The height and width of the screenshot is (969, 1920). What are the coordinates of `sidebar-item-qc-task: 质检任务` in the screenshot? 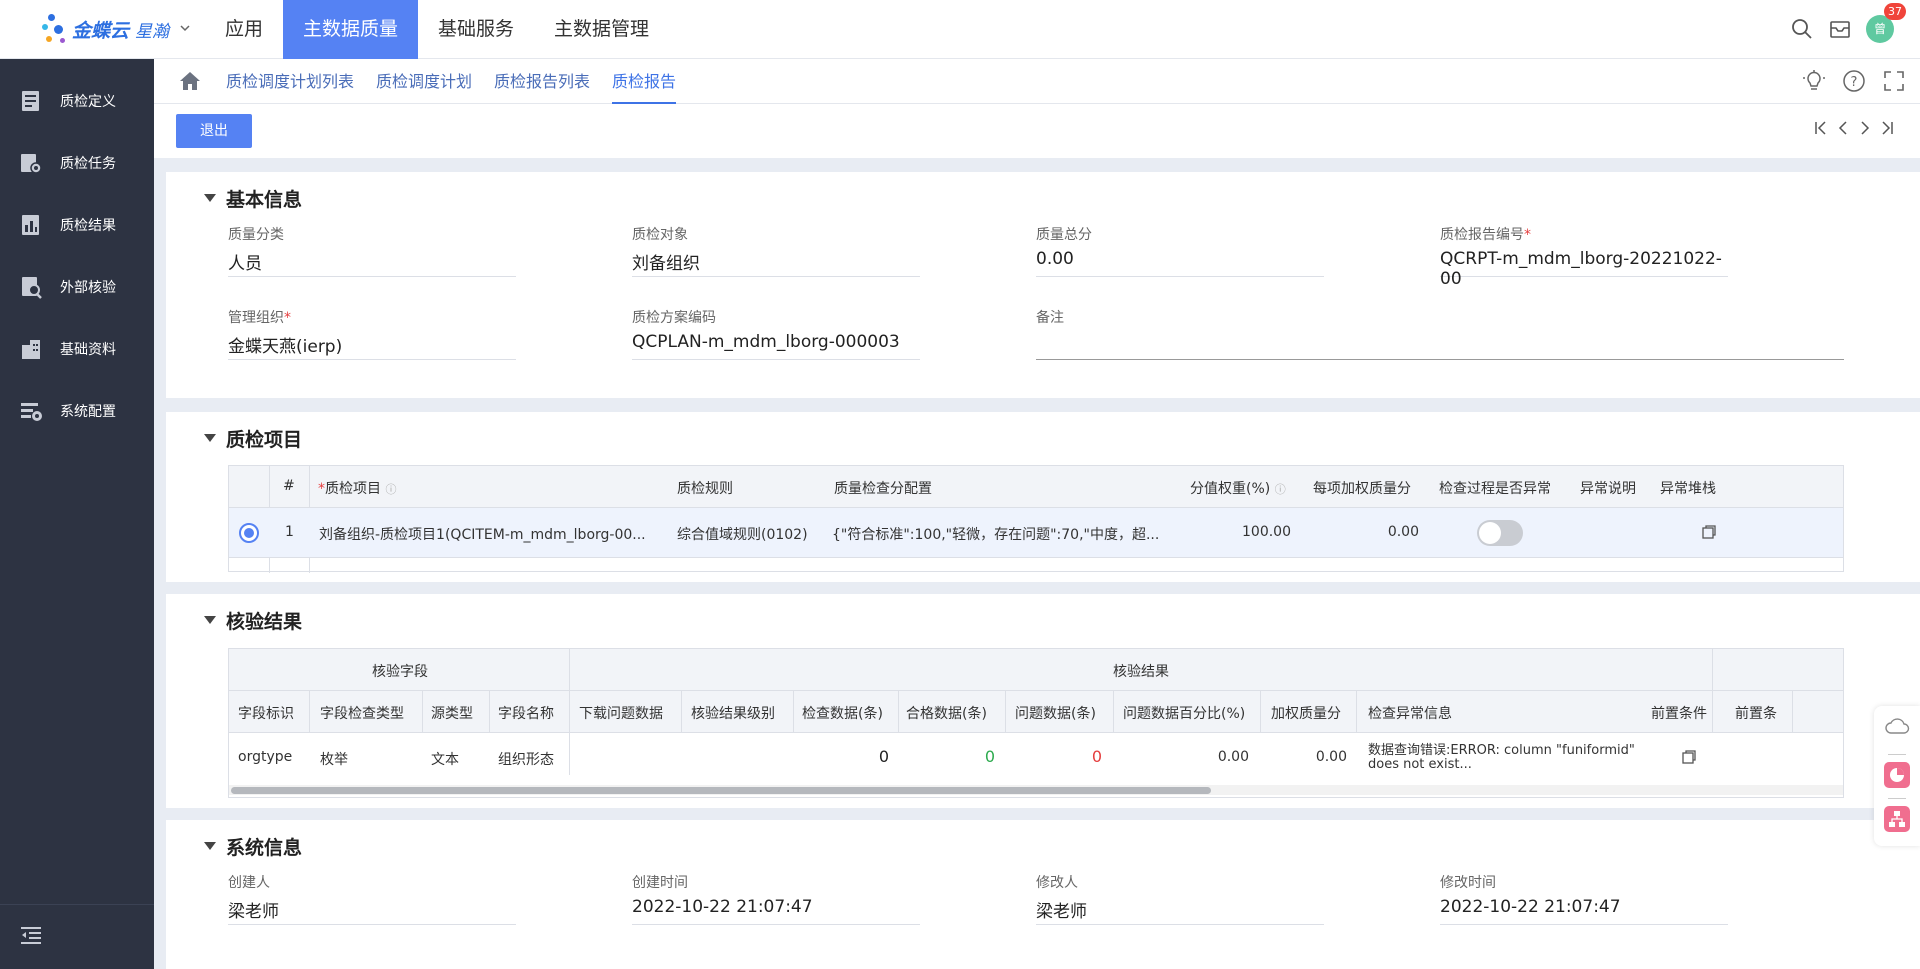 It's located at (77, 163).